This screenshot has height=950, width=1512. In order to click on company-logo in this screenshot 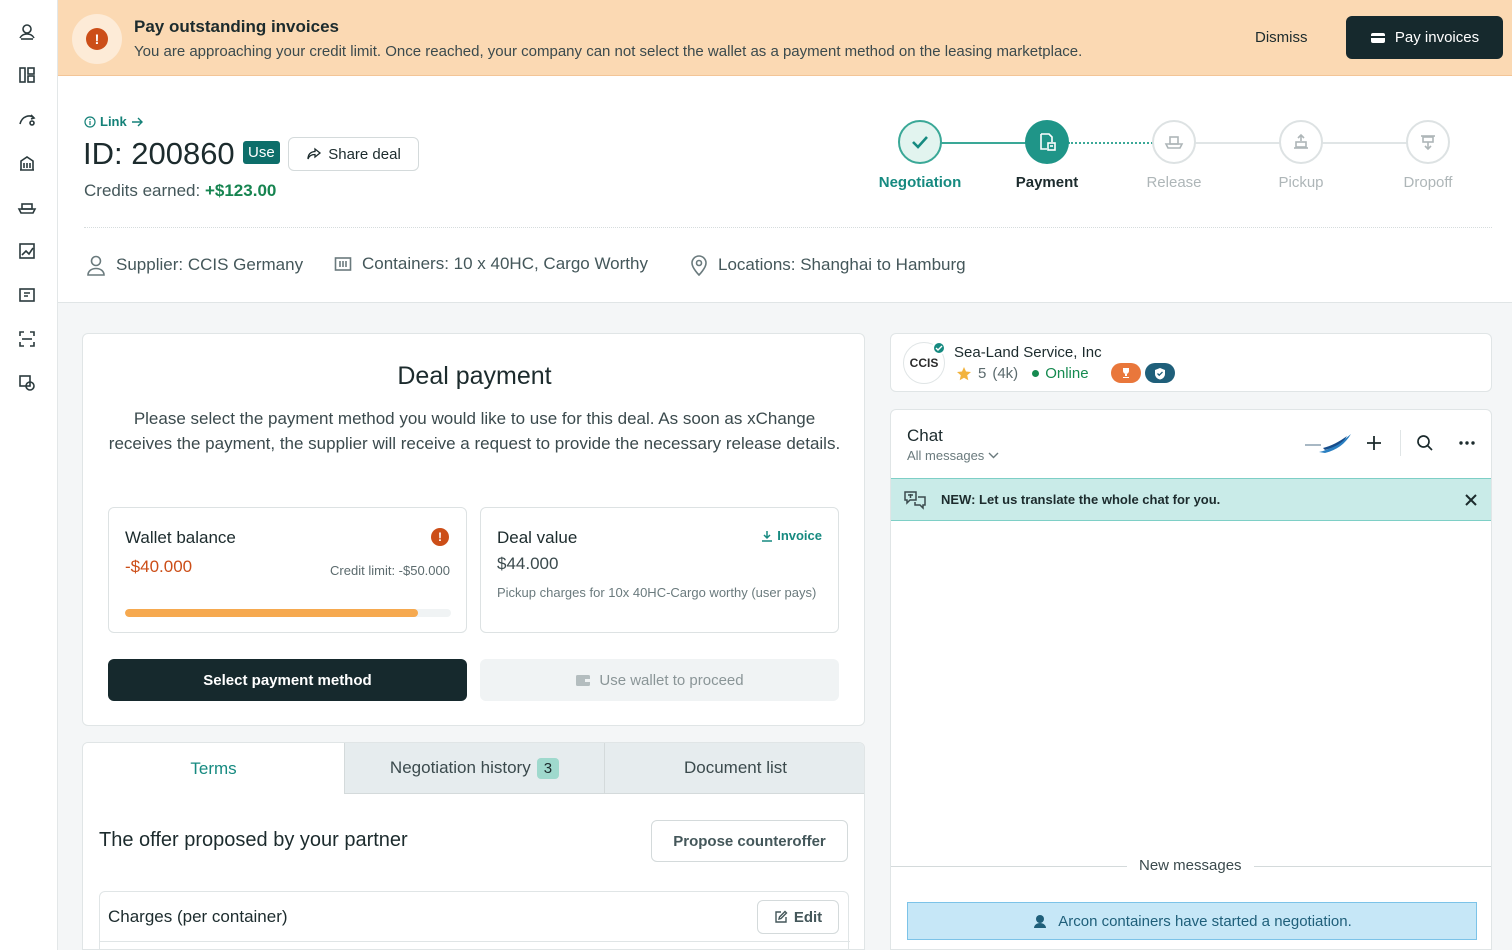, I will do `click(1329, 443)`.